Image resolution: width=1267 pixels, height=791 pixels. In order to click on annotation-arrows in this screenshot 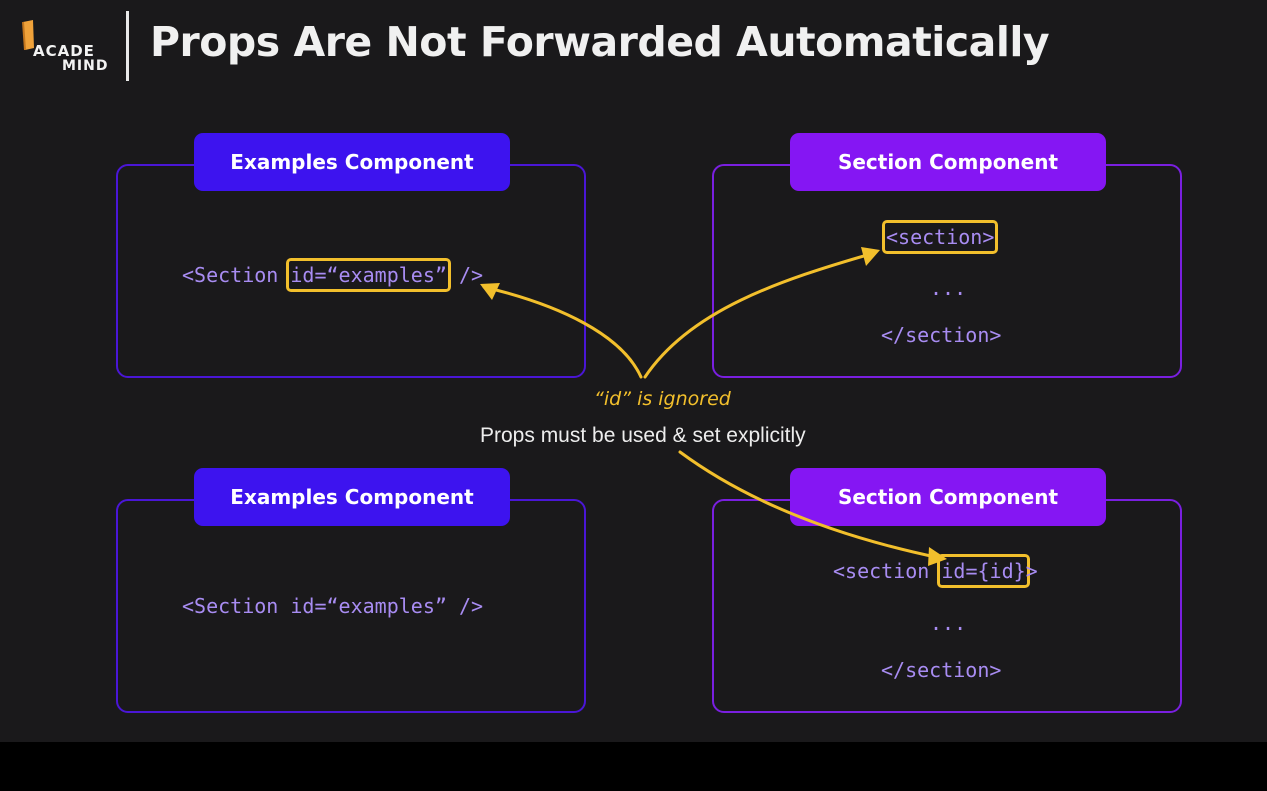, I will do `click(713, 406)`.